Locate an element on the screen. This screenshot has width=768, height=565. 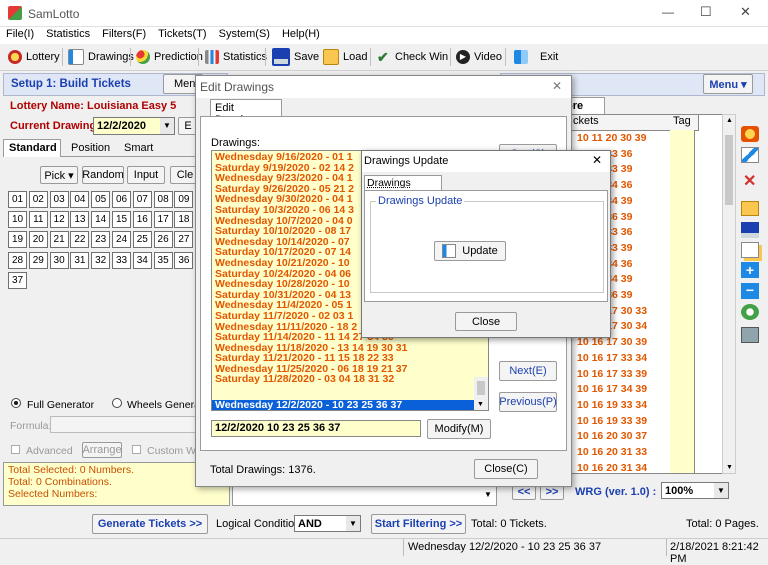
drawings-update-tab: Drawings Update is located at coordinates (403, 188).